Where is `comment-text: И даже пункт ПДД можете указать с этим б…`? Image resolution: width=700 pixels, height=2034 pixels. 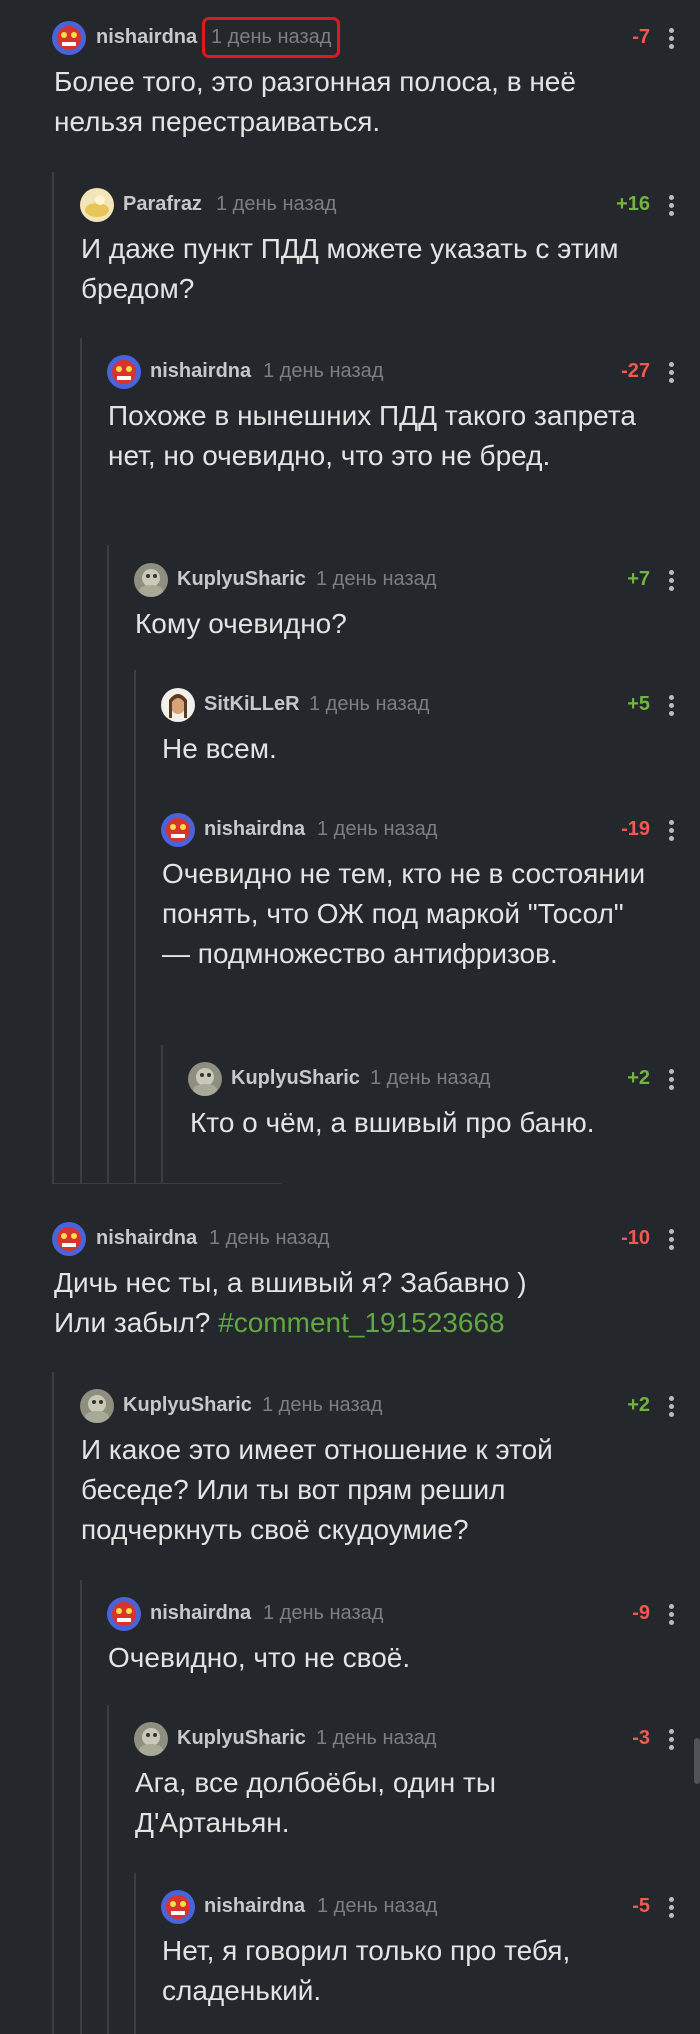
comment-text: И даже пункт ПДД можете указать с этим б… is located at coordinates (350, 268).